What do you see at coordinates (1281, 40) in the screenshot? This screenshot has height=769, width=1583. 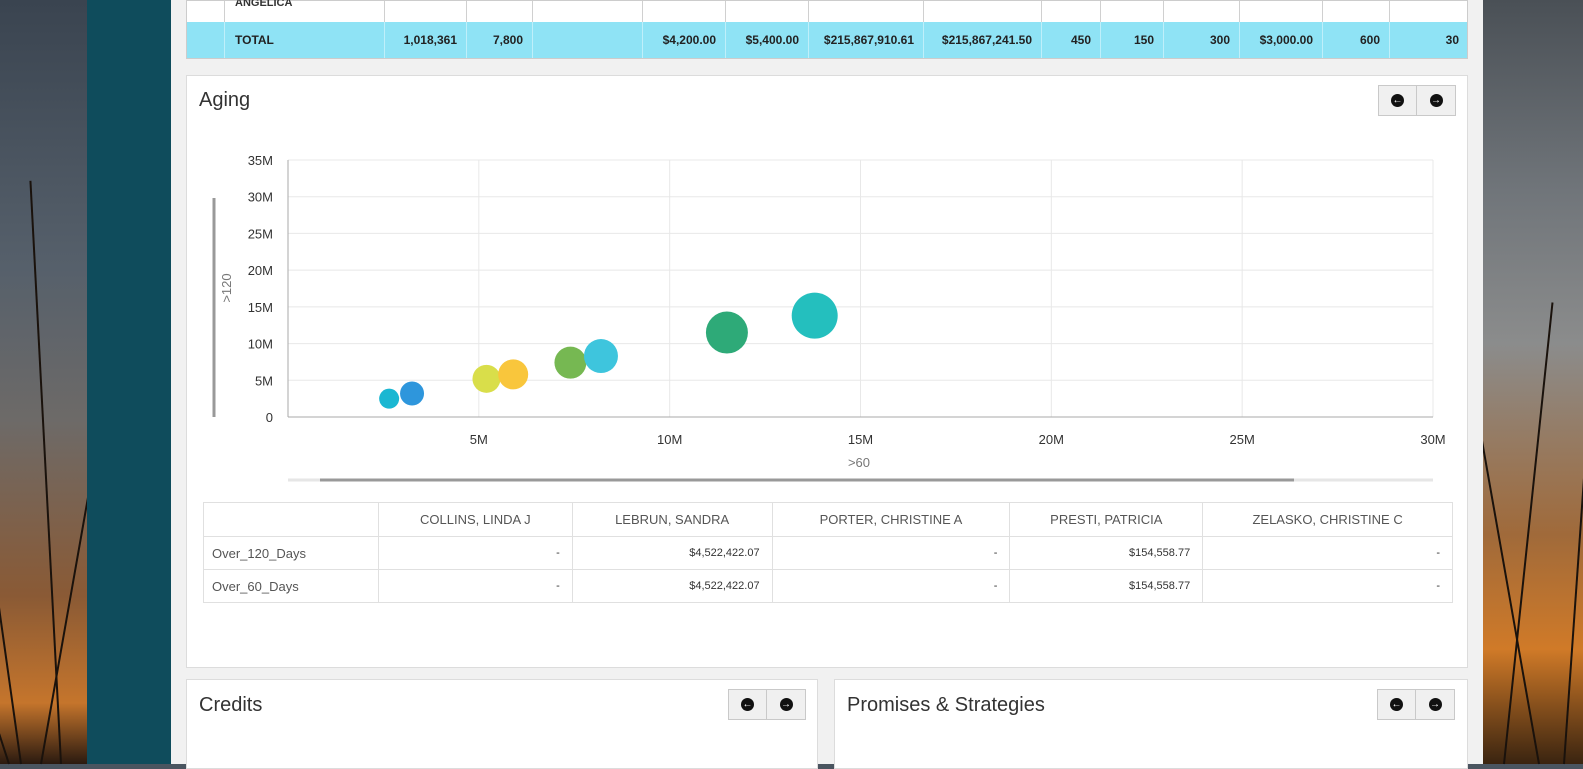 I see `total-cell: $3,000.00` at bounding box center [1281, 40].